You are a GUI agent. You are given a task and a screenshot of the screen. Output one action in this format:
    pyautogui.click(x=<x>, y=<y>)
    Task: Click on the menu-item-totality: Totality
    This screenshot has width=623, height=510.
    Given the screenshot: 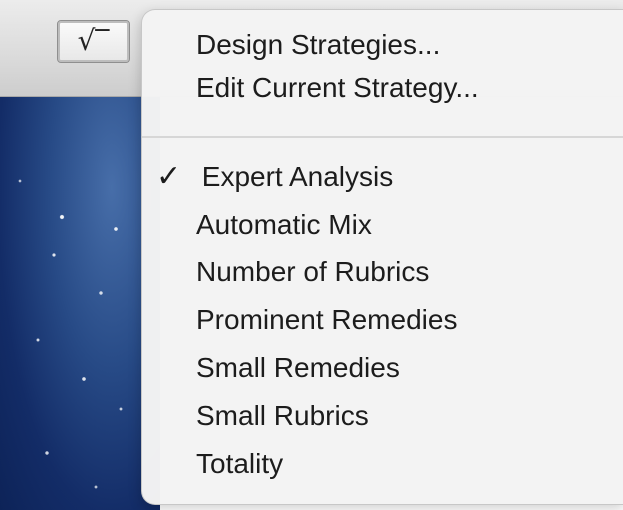 What is the action you would take?
    pyautogui.click(x=239, y=464)
    